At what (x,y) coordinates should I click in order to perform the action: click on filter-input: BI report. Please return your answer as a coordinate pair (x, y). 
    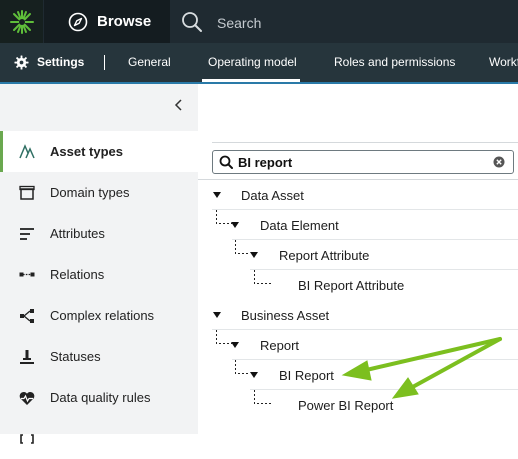
    Looking at the image, I should click on (363, 162).